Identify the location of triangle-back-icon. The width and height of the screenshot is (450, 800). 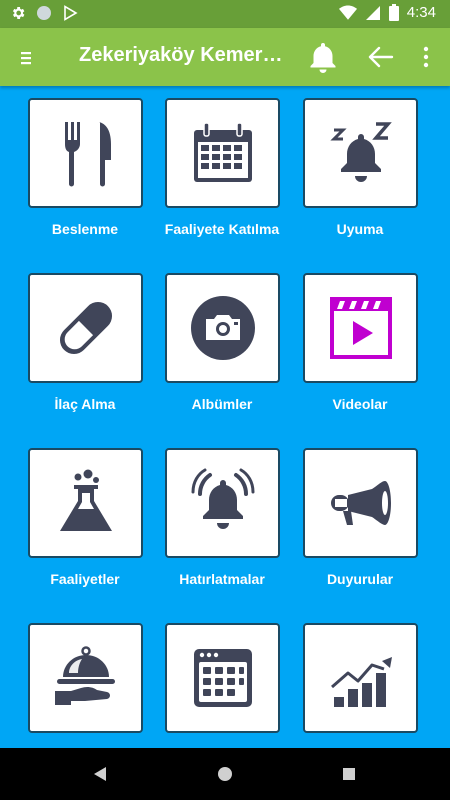
(100, 774).